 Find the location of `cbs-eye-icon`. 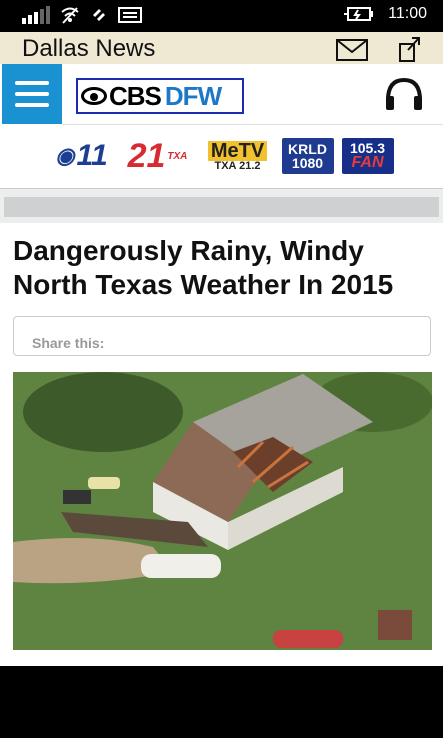

cbs-eye-icon is located at coordinates (94, 96).